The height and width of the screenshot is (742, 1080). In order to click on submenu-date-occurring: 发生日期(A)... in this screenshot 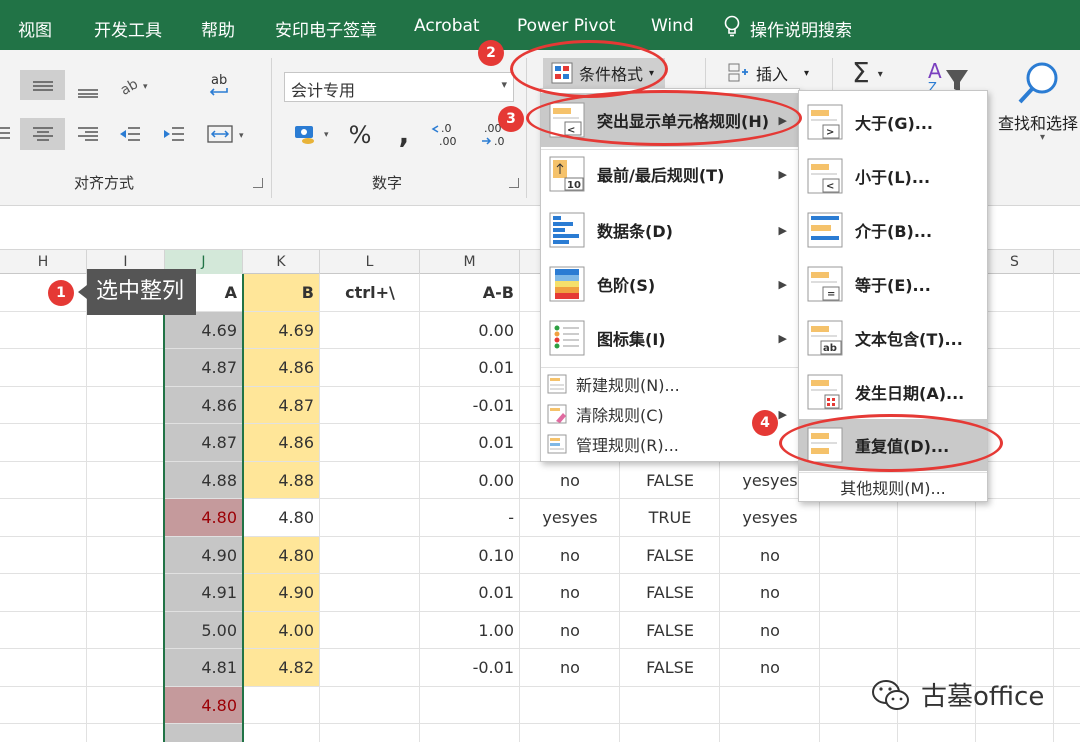, I will do `click(893, 392)`.